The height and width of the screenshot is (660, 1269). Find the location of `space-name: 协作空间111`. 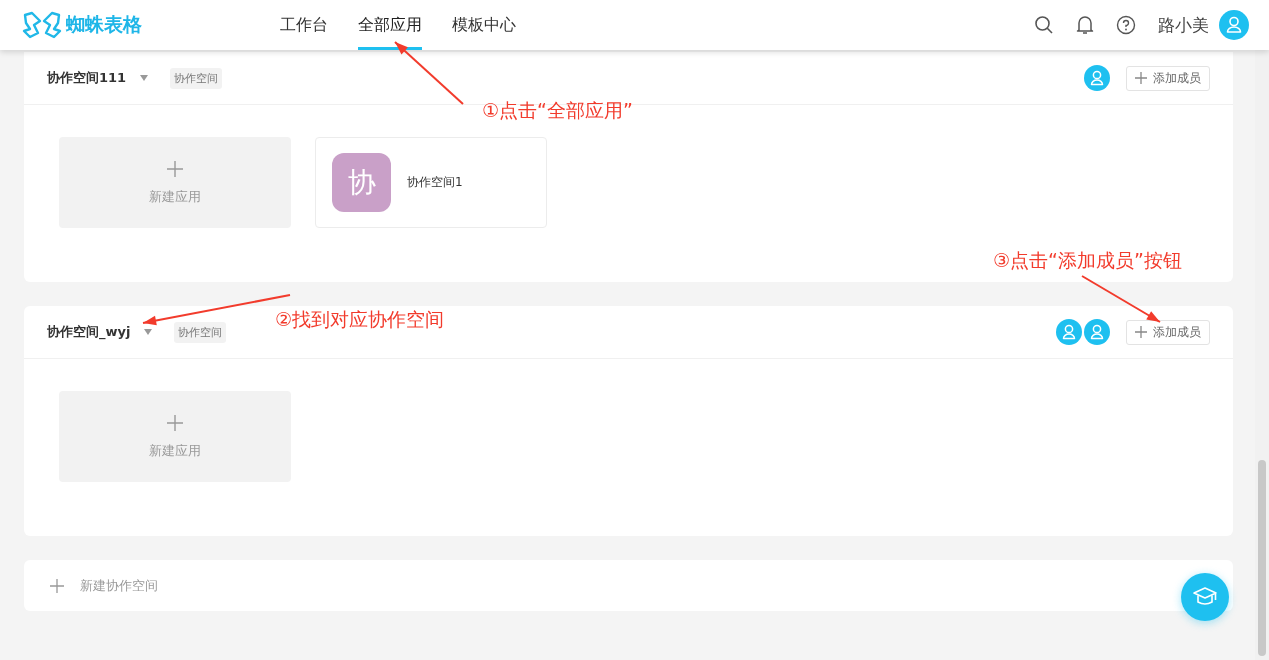

space-name: 协作空间111 is located at coordinates (87, 78).